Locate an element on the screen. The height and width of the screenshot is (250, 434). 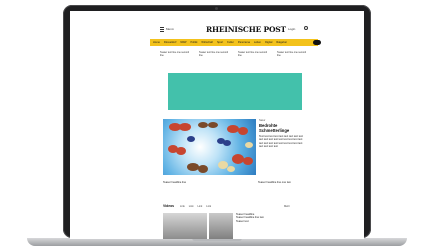
nav-item: Sport is located at coordinates (220, 42).